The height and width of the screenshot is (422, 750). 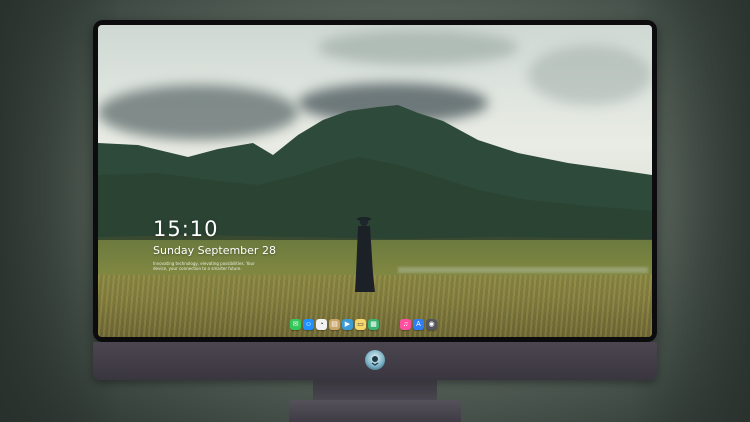 I want to click on monitor-chin, so click(x=375, y=361).